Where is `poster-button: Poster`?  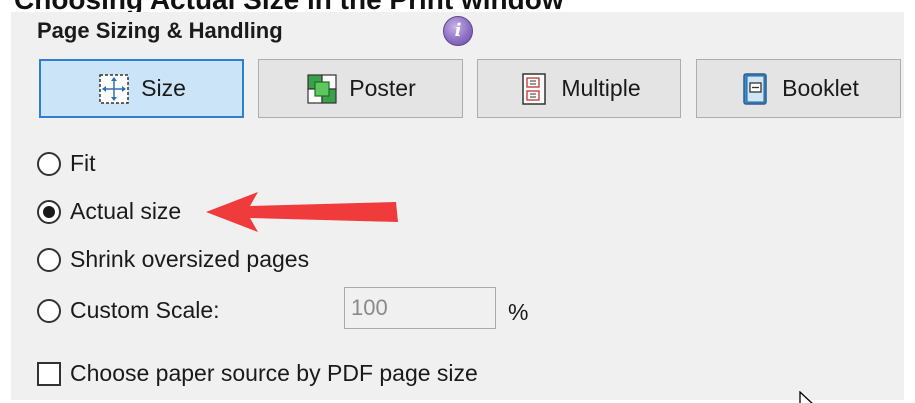
poster-button: Poster is located at coordinates (360, 88).